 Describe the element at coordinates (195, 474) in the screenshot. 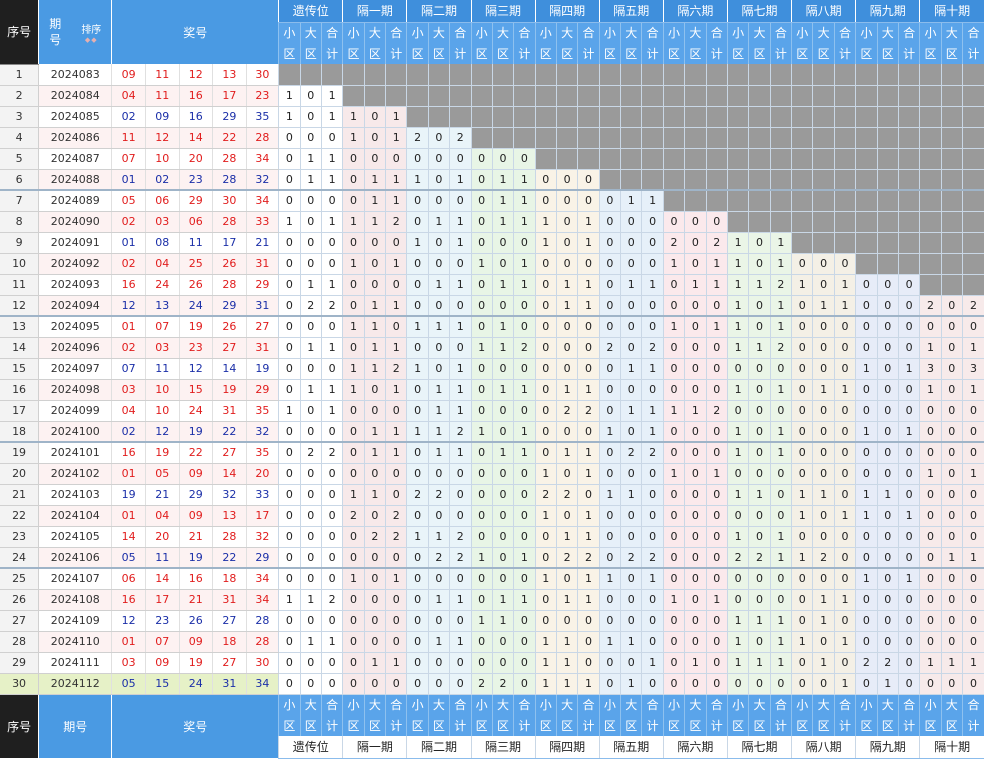

I see `prize-number: 09` at that location.